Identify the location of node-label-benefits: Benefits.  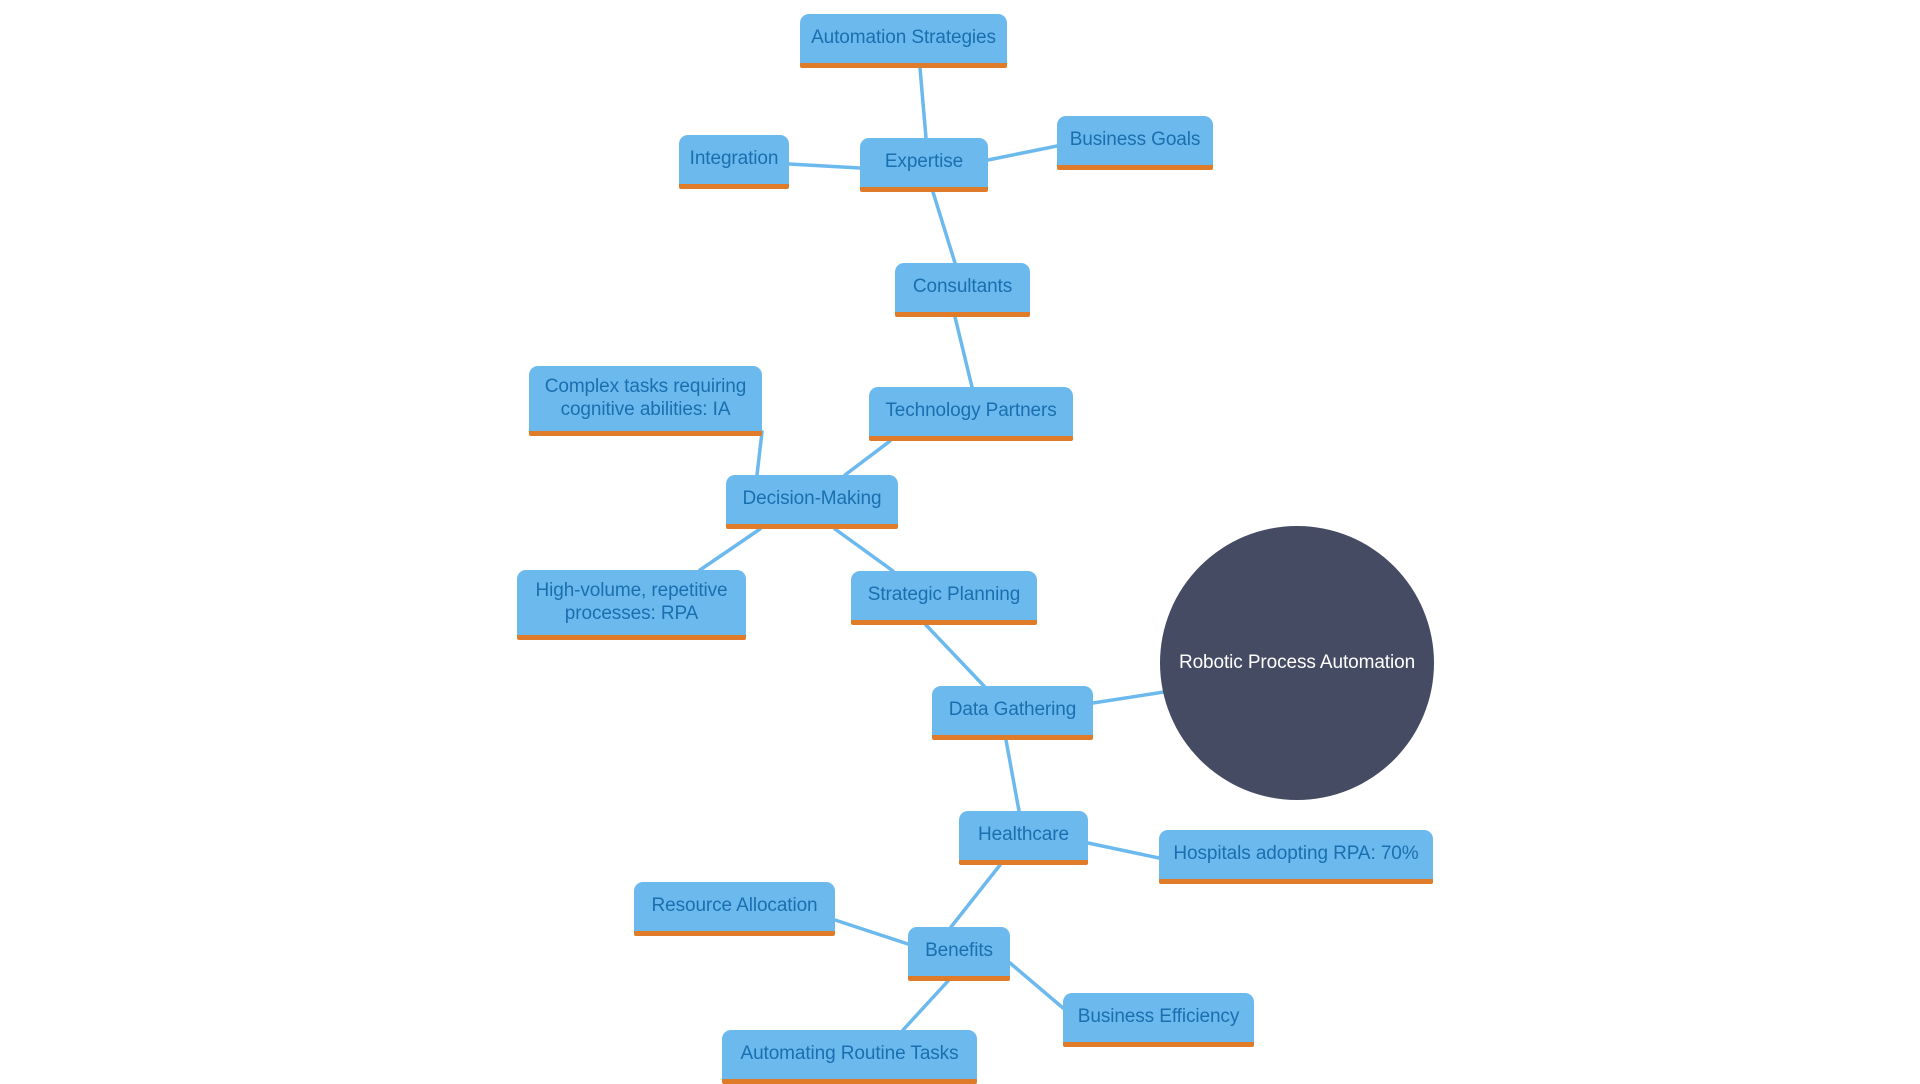
(959, 951).